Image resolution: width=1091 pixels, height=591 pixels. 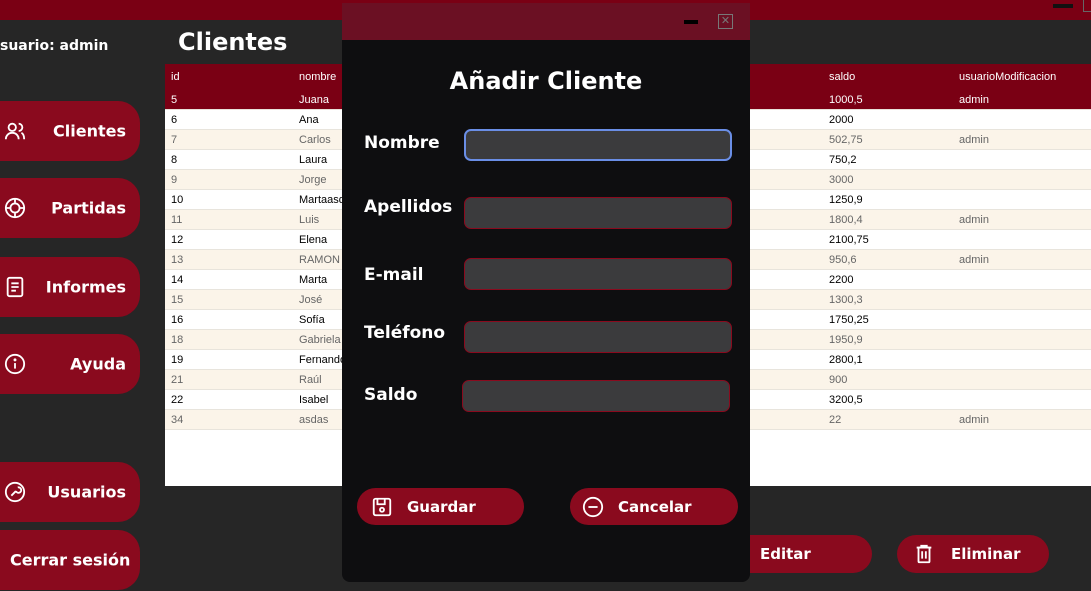 I want to click on table-cell-id: 10, so click(x=229, y=199).